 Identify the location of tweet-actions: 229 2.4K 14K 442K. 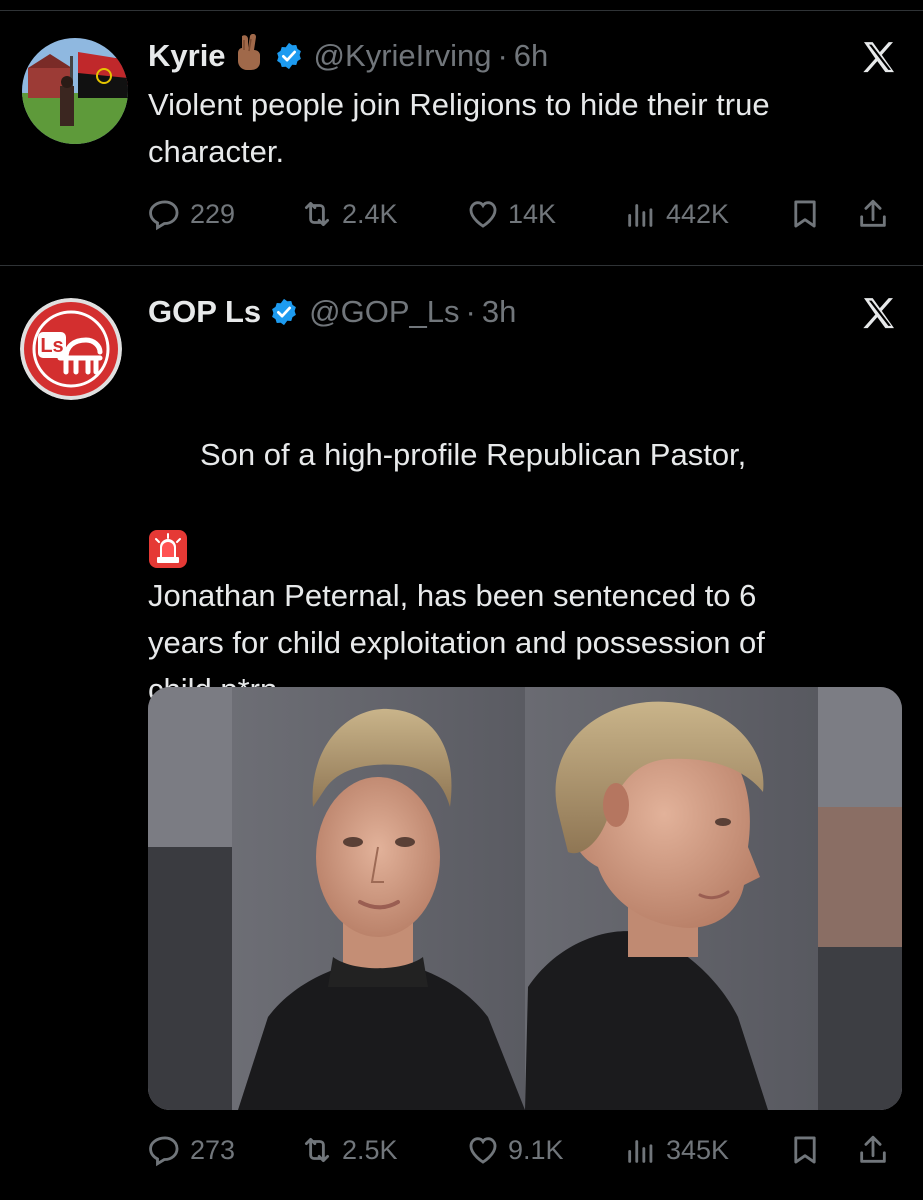
(528, 214).